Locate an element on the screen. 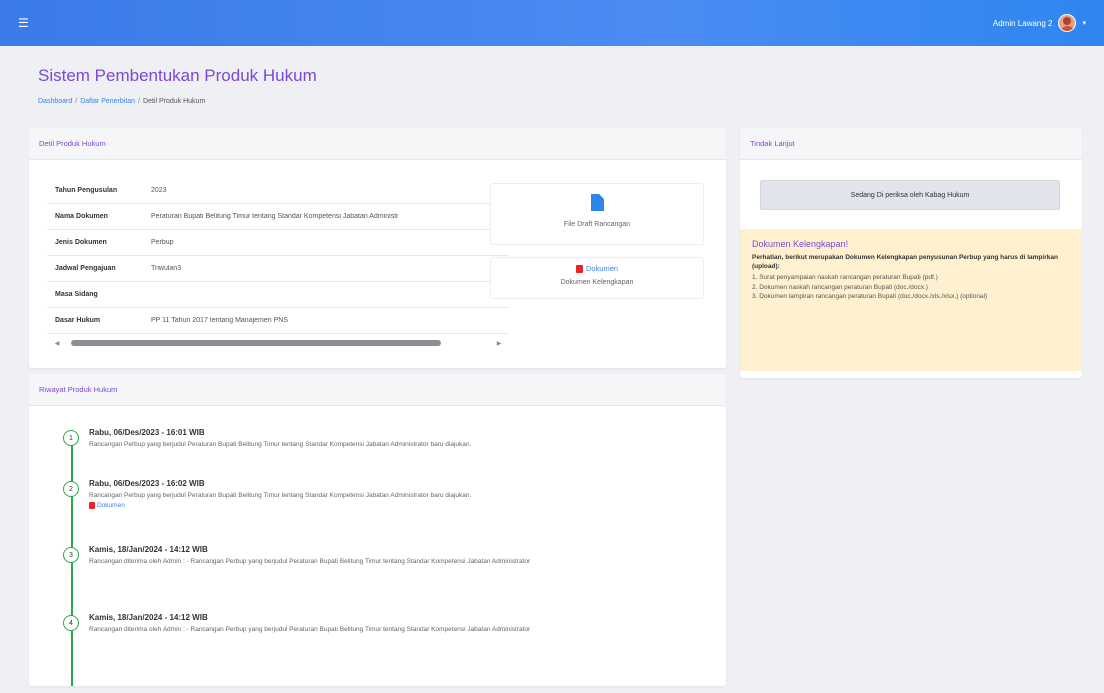 This screenshot has height=693, width=1104. user-name: Admin Lawang 2 is located at coordinates (1022, 23).